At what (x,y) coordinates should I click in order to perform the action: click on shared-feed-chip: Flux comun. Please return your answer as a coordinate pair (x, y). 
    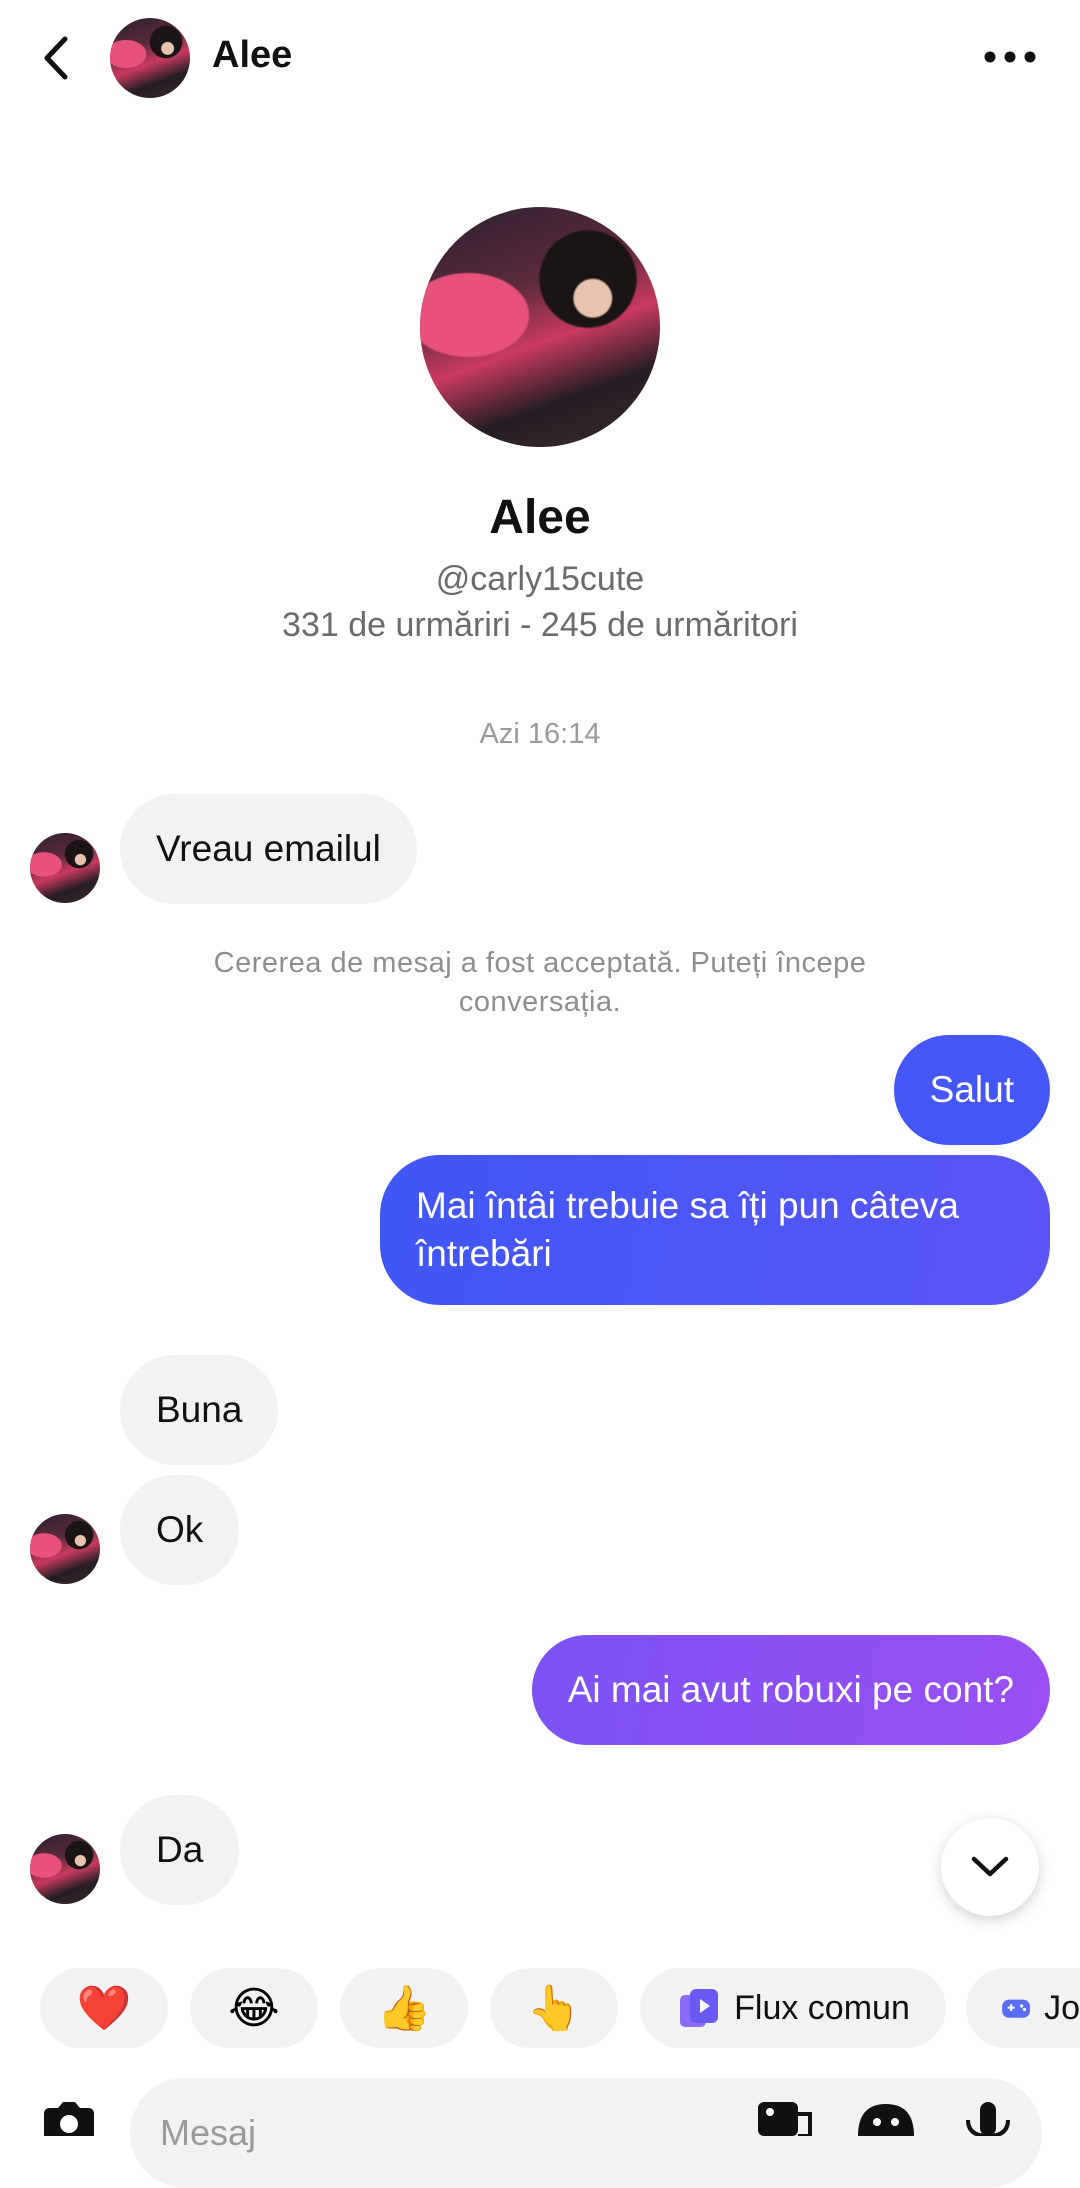
    Looking at the image, I should click on (793, 2008).